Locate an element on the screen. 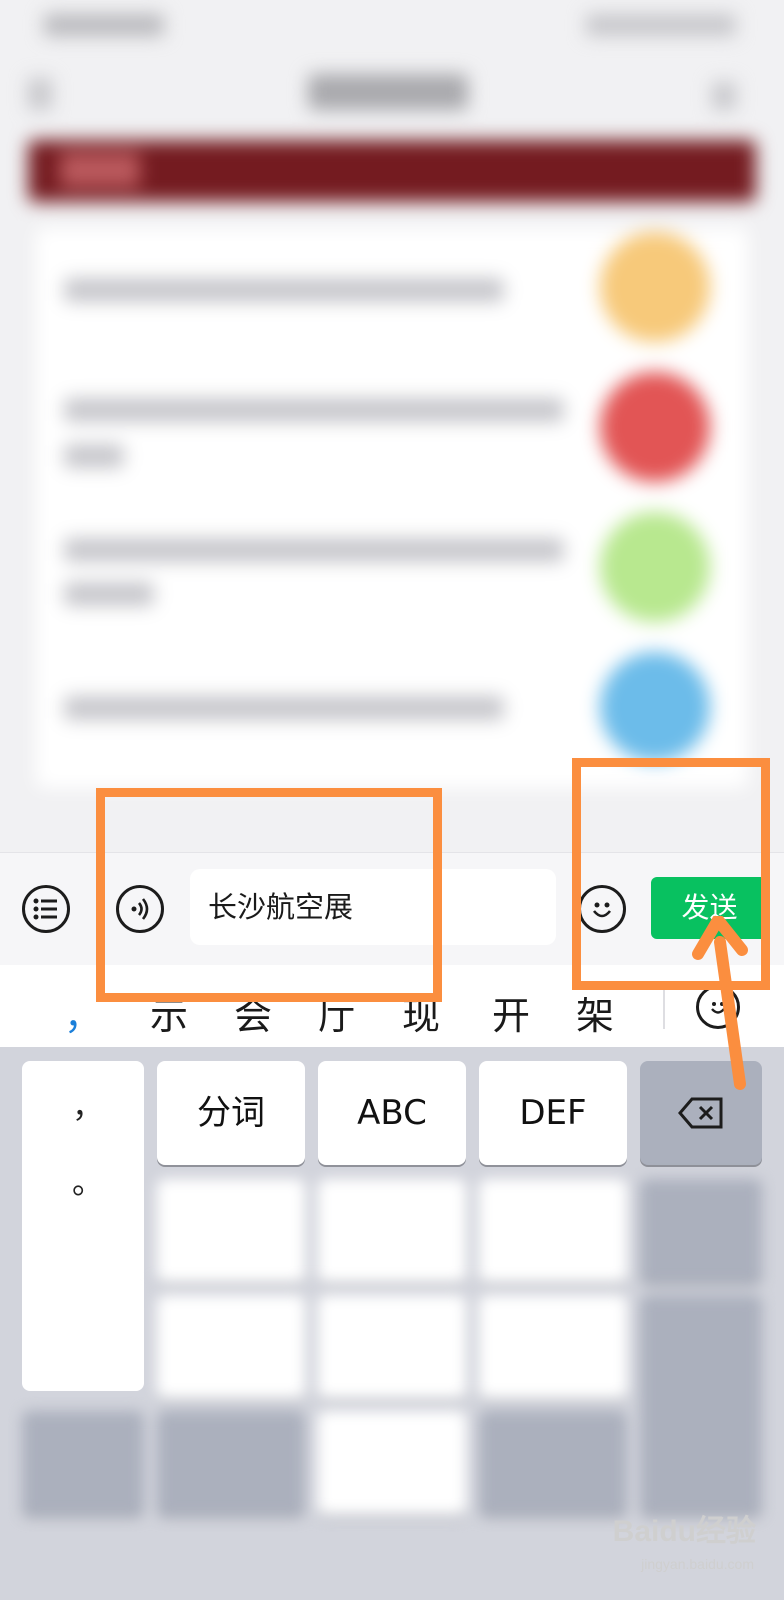 This screenshot has width=784, height=1600. key-space is located at coordinates (392, 1463).